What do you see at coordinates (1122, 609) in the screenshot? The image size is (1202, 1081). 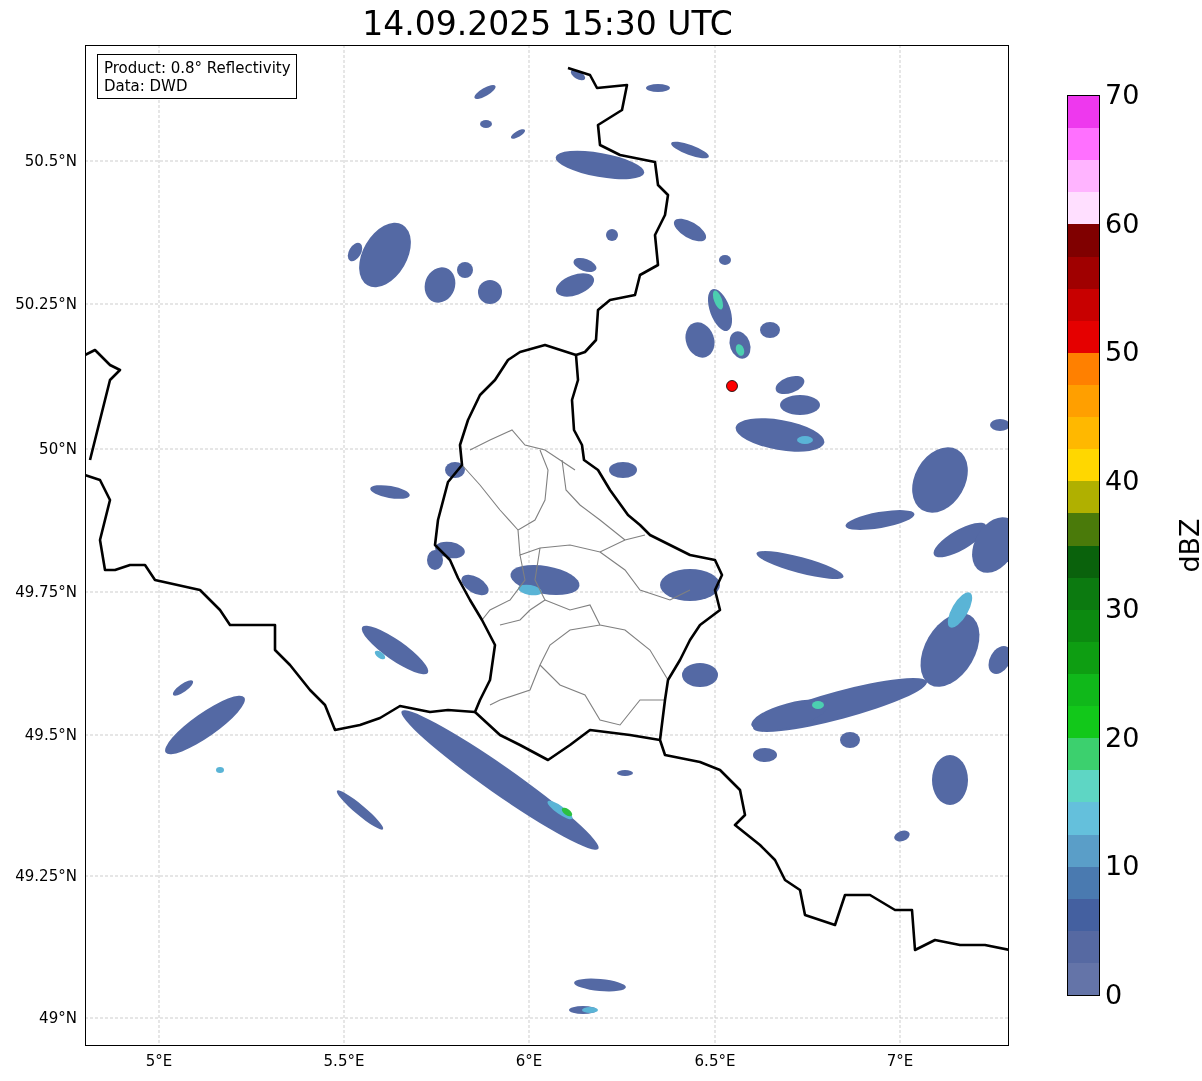 I see `colorbar-tick-label: 30` at bounding box center [1122, 609].